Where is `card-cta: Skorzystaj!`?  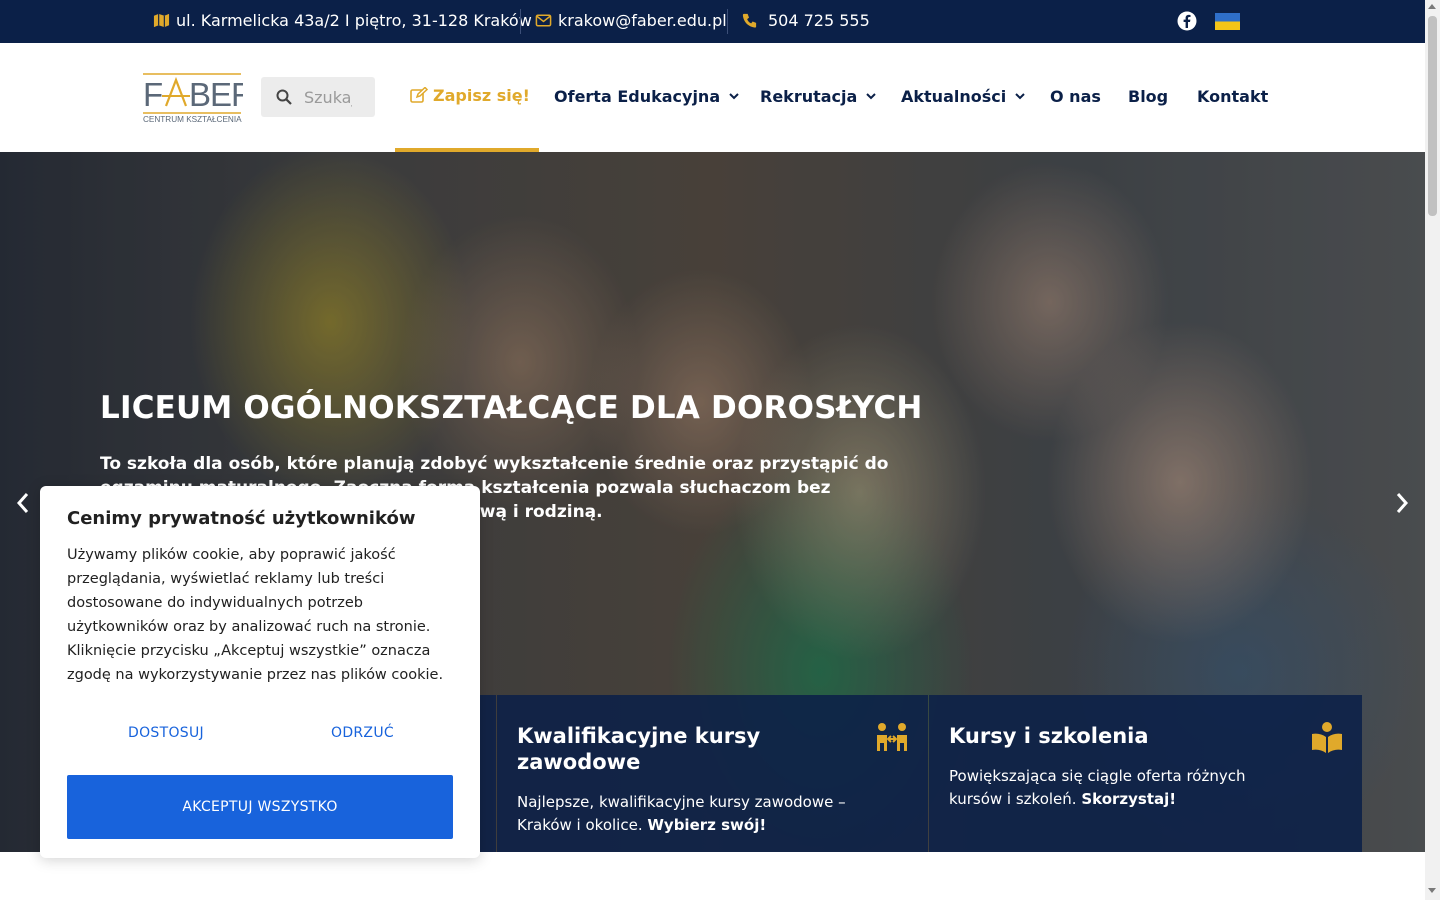
card-cta: Skorzystaj! is located at coordinates (1128, 799).